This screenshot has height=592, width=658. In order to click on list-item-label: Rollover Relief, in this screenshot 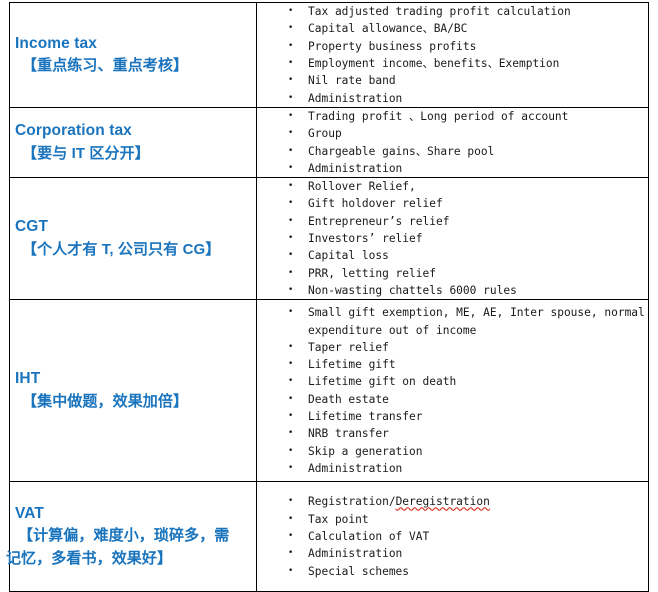, I will do `click(362, 187)`.